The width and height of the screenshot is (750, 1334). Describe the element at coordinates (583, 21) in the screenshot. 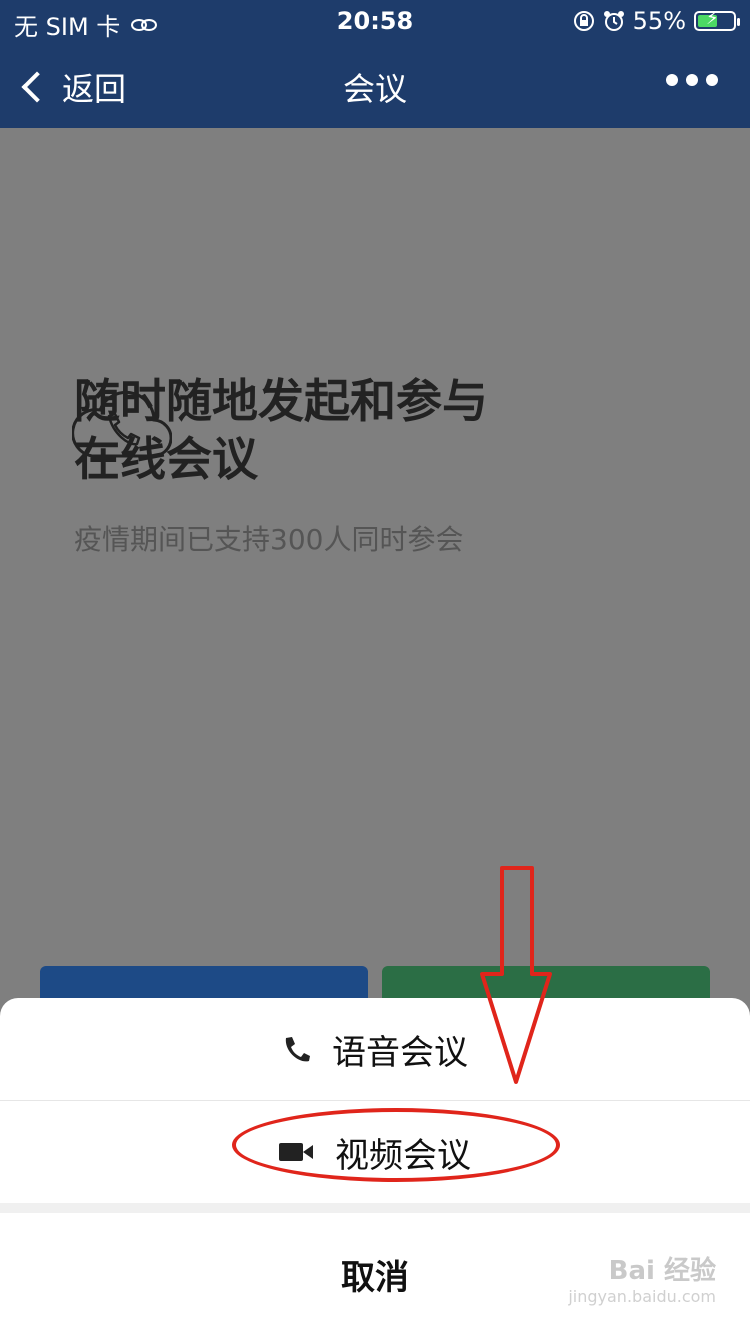

I see `rotation-lock-icon` at that location.